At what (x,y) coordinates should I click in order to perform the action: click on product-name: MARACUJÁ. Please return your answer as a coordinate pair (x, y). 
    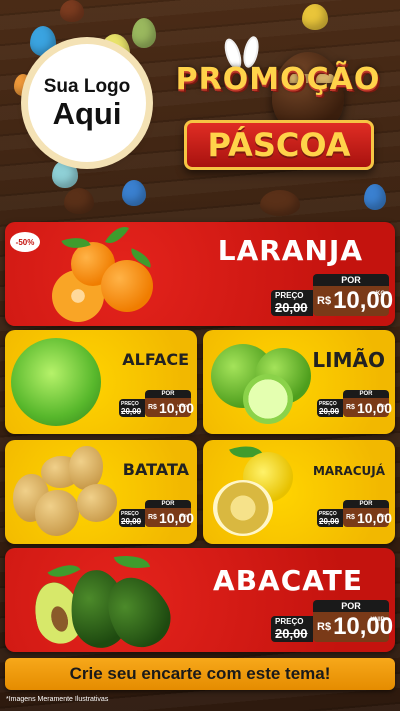
    Looking at the image, I should click on (348, 471).